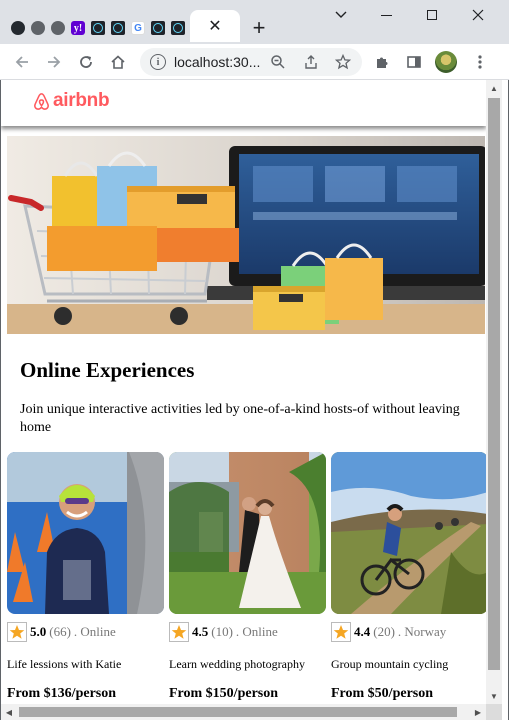  Describe the element at coordinates (247, 533) in the screenshot. I see `card-photo-wedding` at that location.